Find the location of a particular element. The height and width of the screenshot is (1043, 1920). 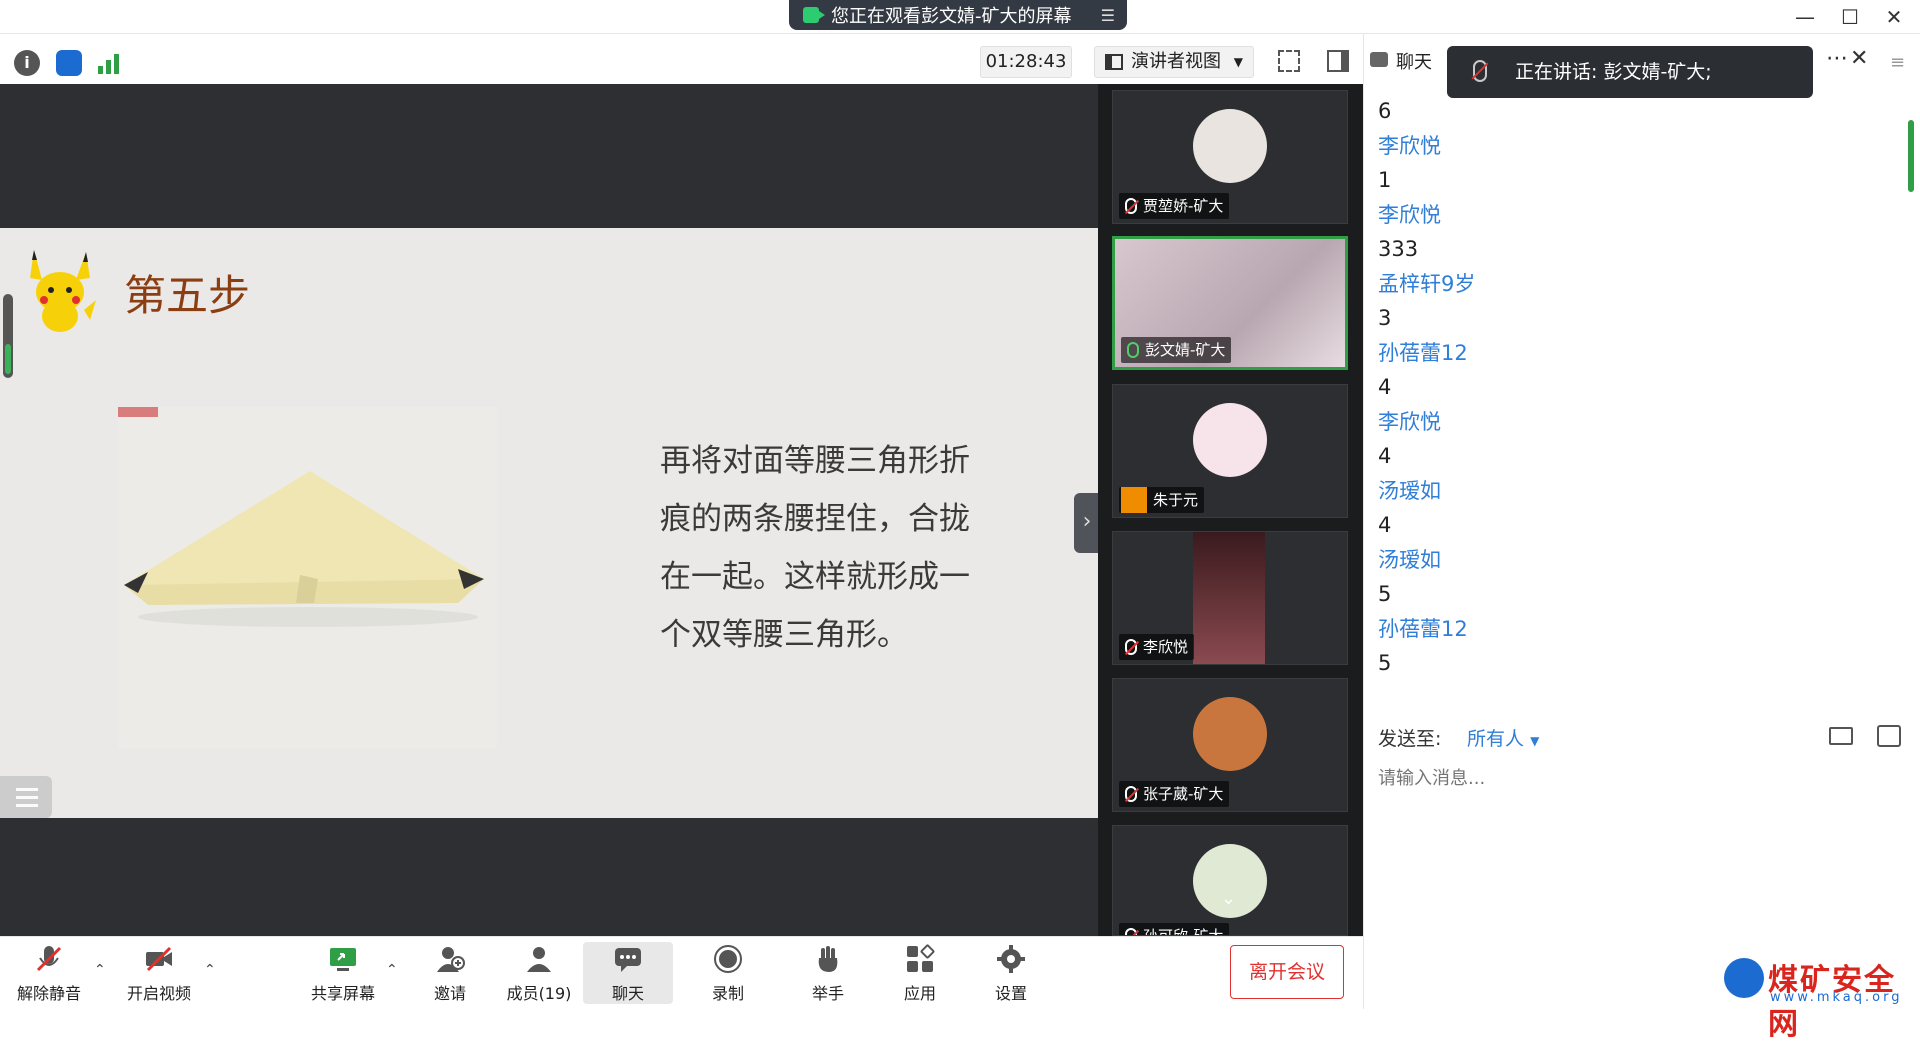

close-window-button: ✕ is located at coordinates (1894, 17).